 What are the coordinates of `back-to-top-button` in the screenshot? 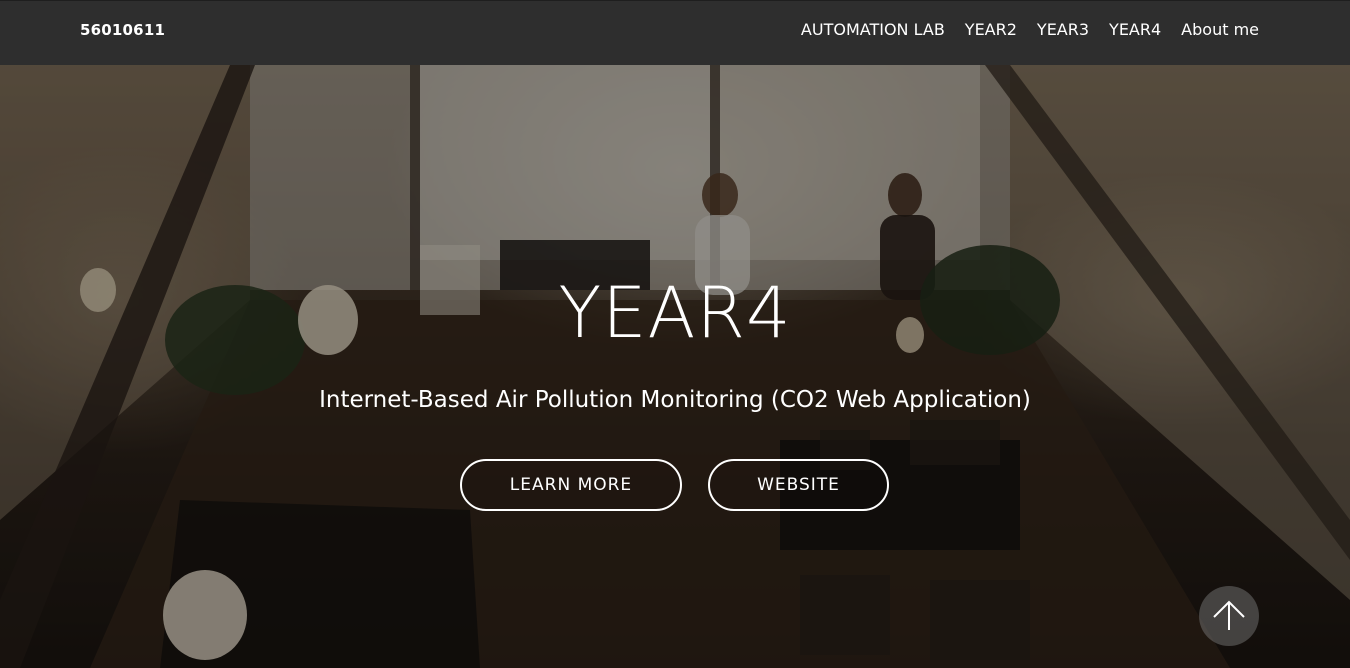 It's located at (1229, 616).